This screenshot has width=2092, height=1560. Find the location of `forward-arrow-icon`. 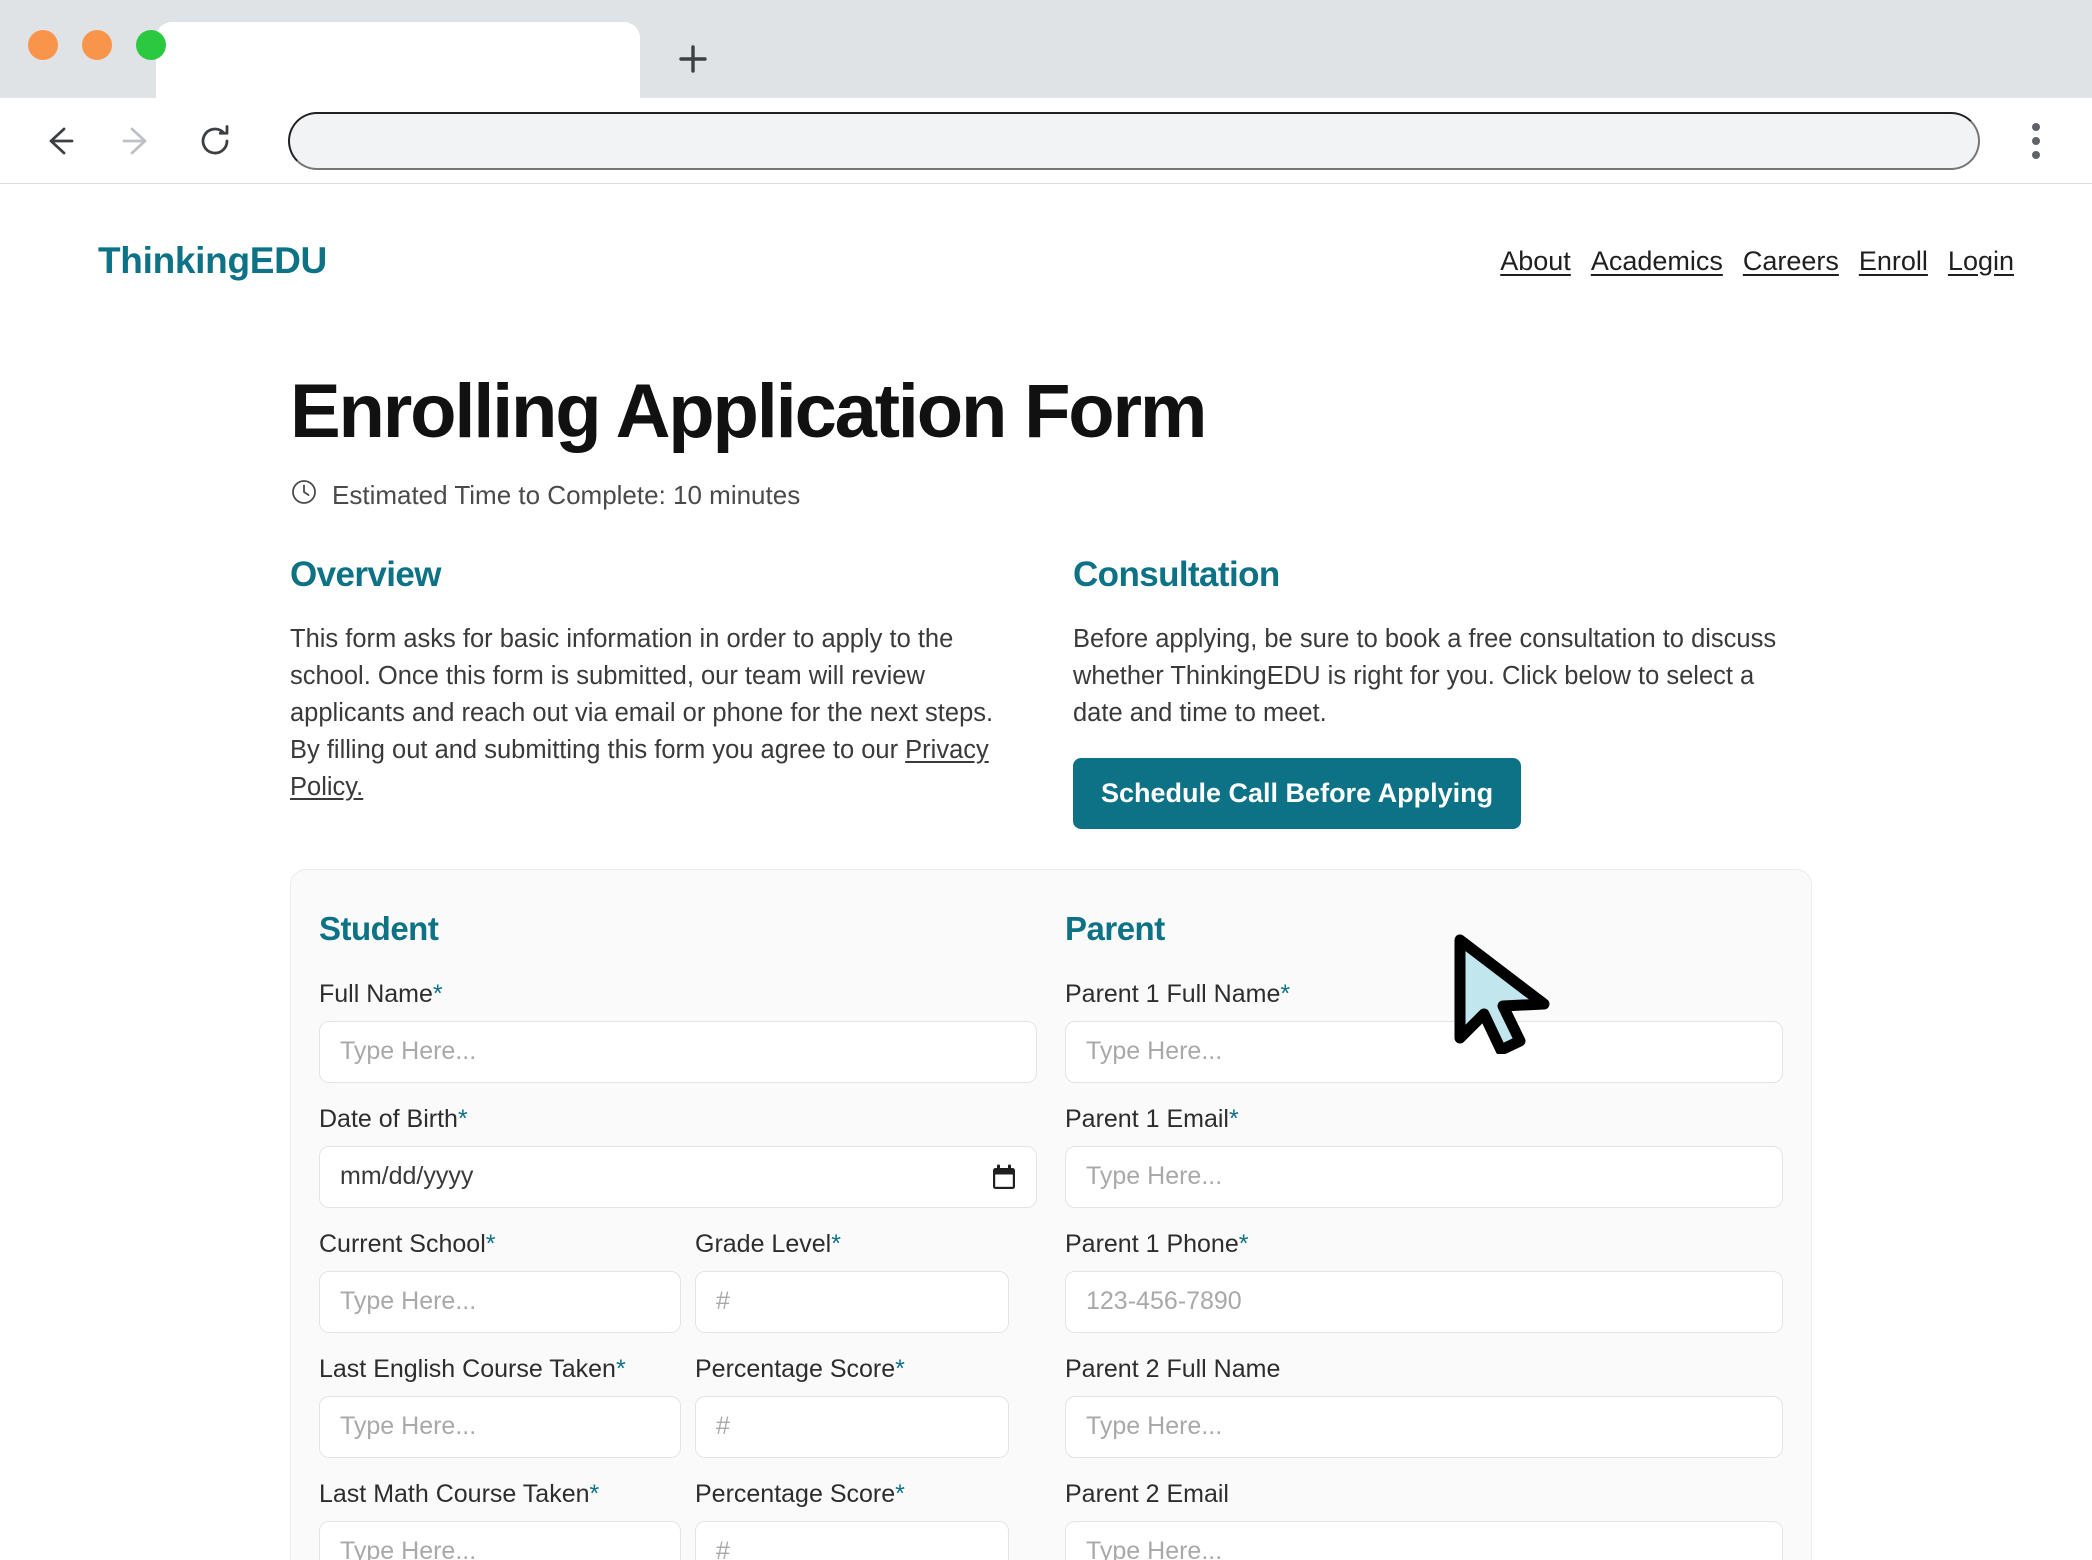

forward-arrow-icon is located at coordinates (137, 141).